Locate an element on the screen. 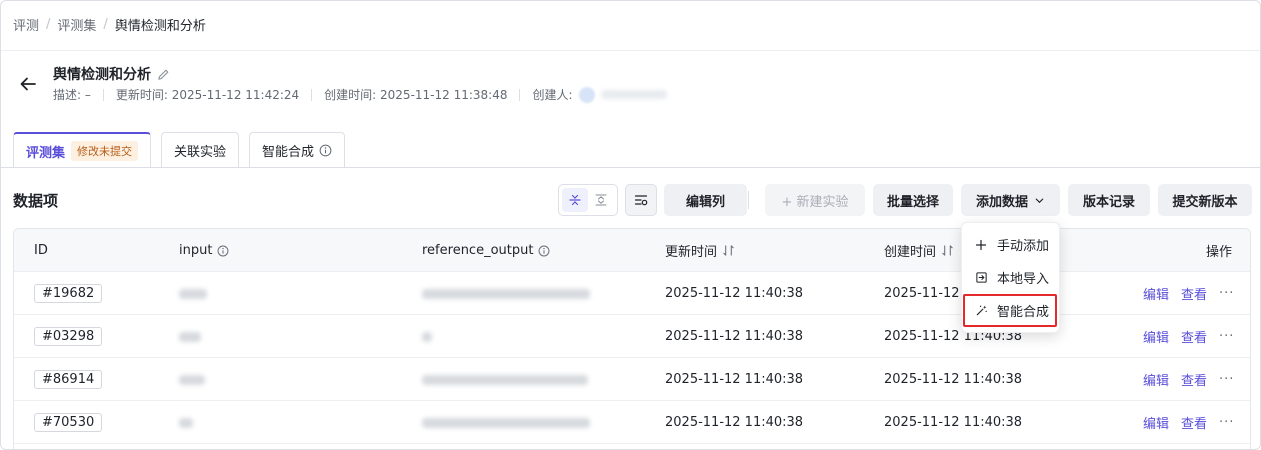  menu-item-smart-synthesis: 智能合成 is located at coordinates (1010, 310).